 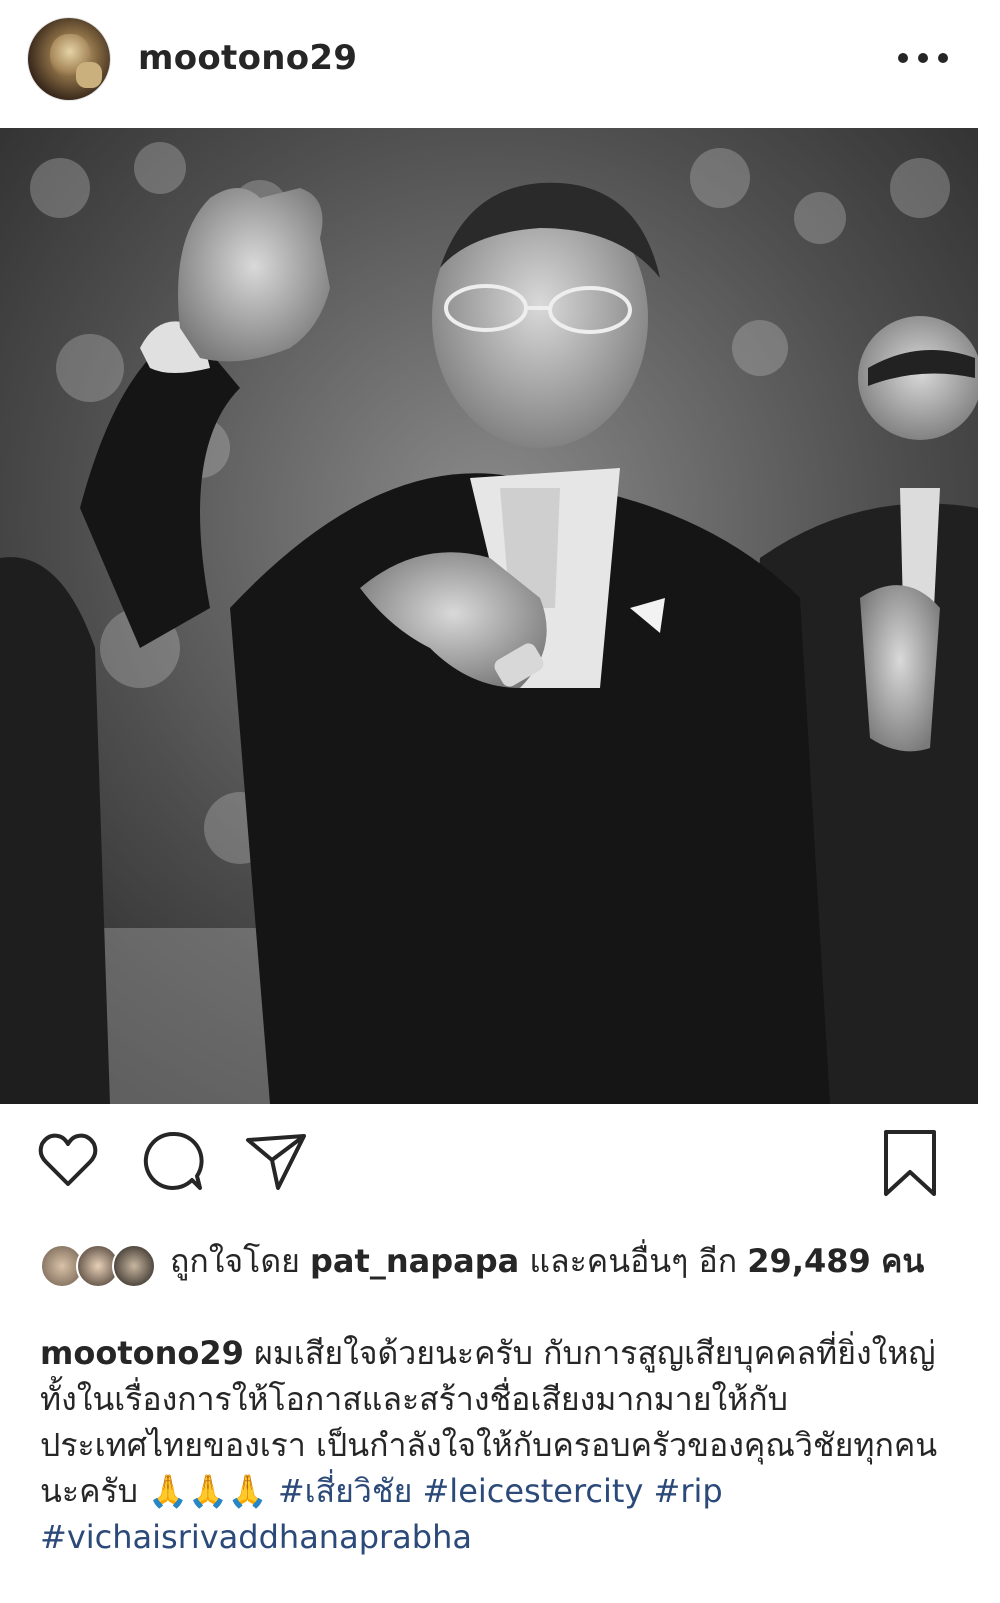 I want to click on profile-avatar, so click(x=69, y=59).